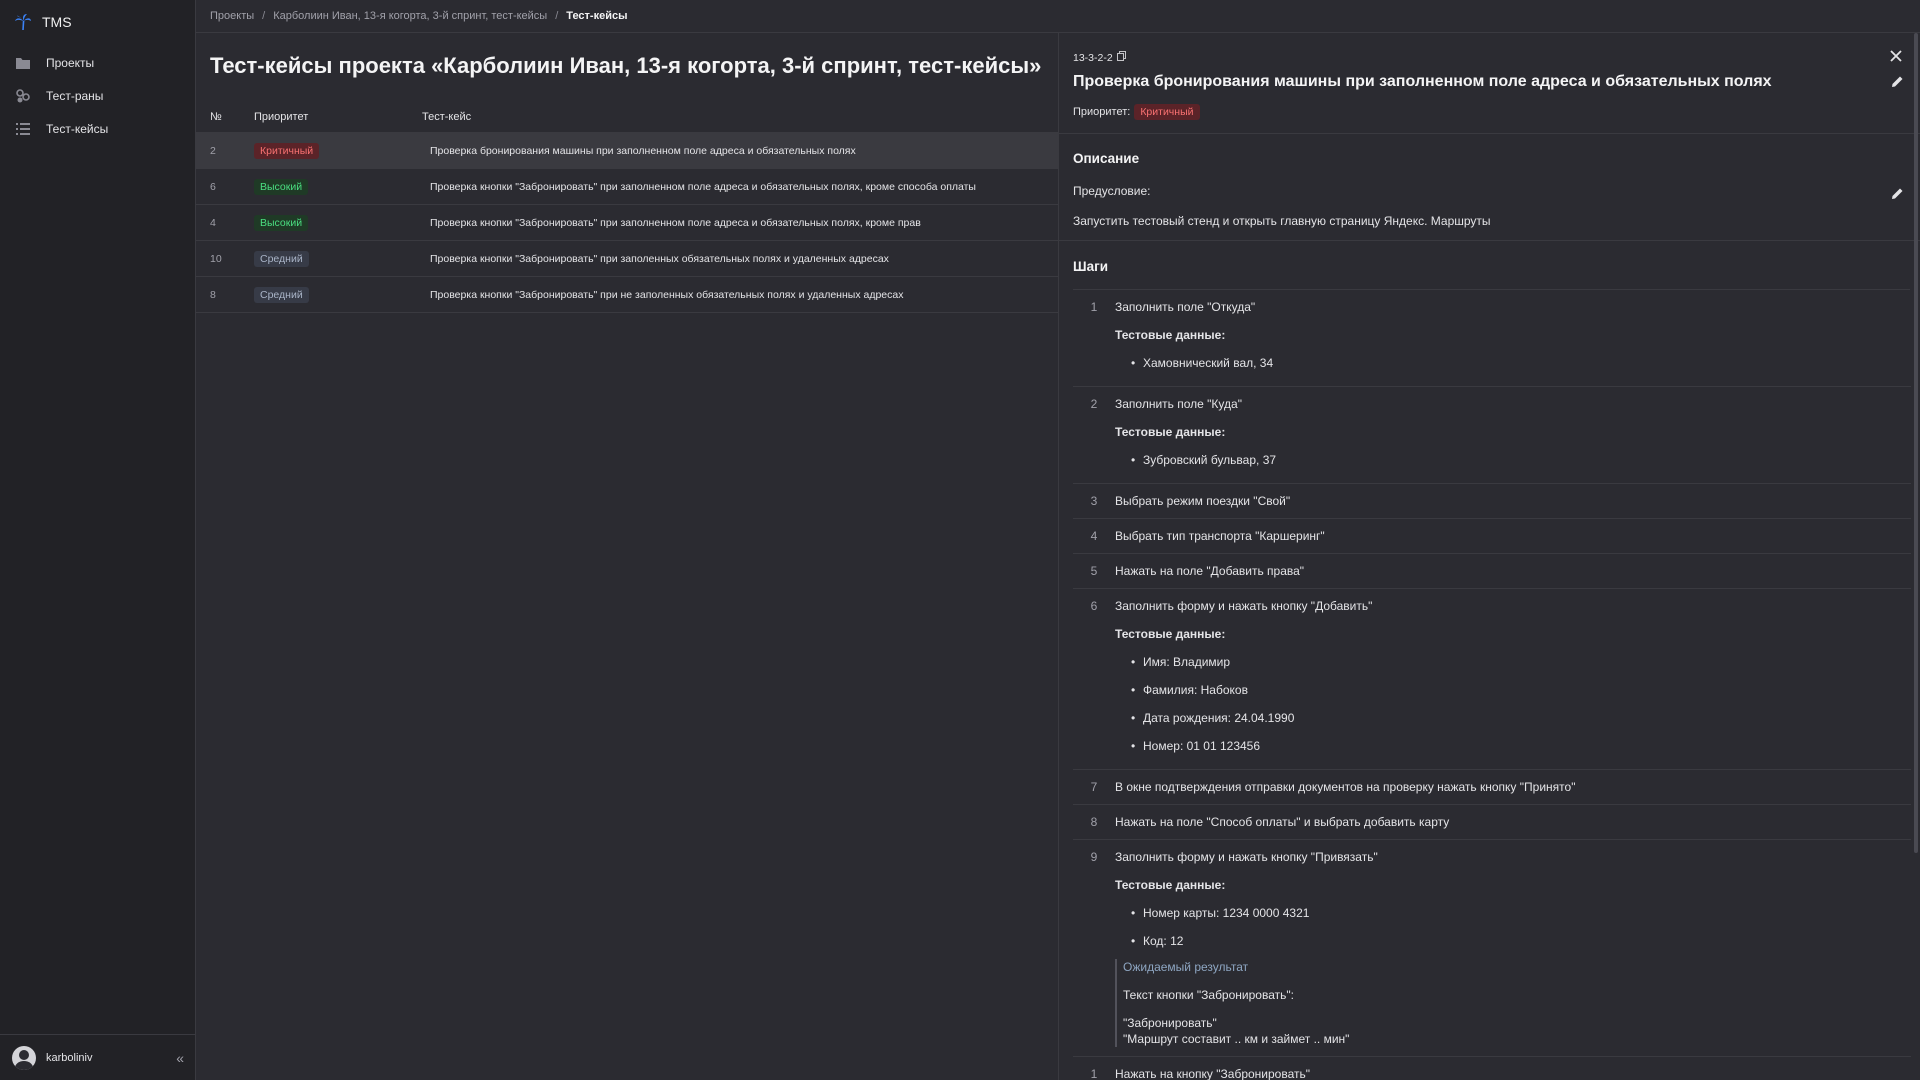  I want to click on expected-result-label: Ожидаемый результат, so click(1186, 967).